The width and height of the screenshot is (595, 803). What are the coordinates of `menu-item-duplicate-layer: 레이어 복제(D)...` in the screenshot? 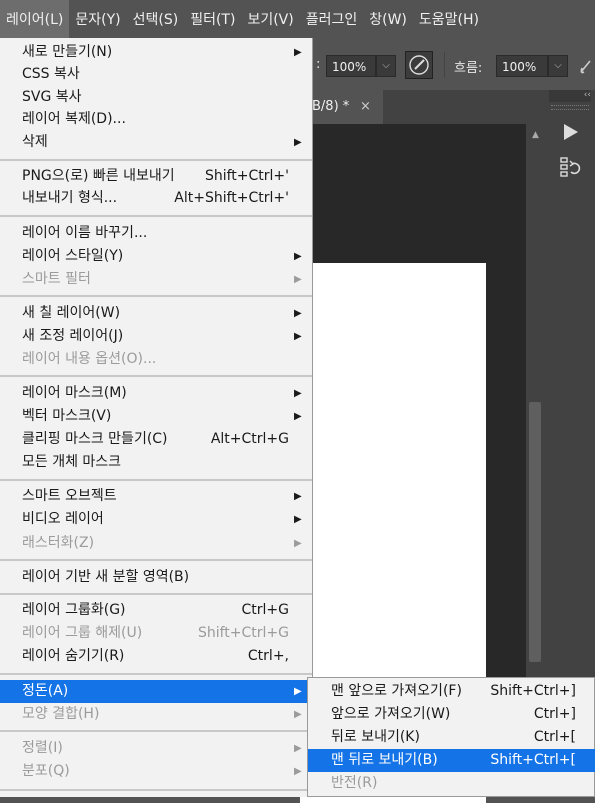 It's located at (156, 119).